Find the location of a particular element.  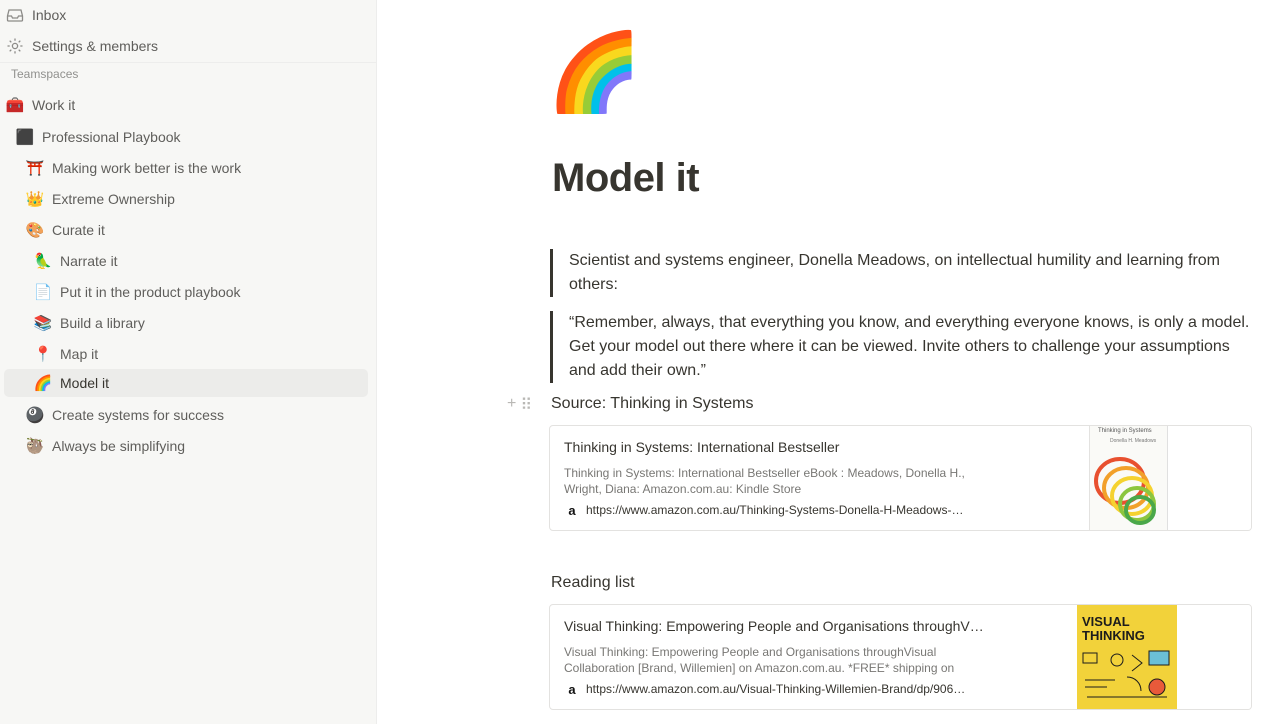

sidebar-item-label: Always be simplifying is located at coordinates (119, 446).